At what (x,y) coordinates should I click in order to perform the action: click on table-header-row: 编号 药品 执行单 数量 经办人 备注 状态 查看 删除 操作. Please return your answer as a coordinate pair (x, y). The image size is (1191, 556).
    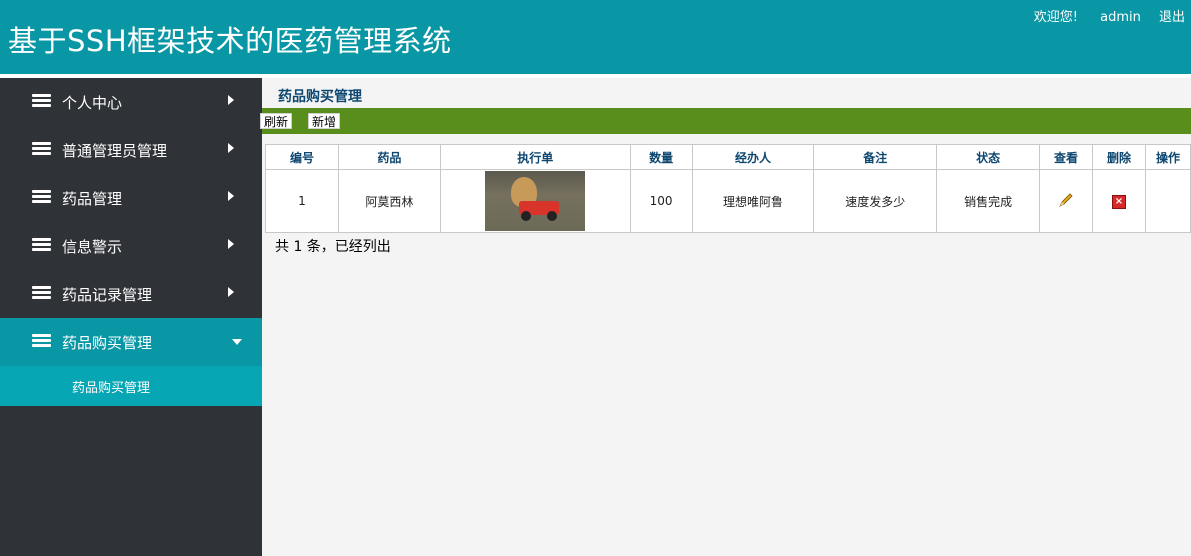
    Looking at the image, I should click on (728, 157).